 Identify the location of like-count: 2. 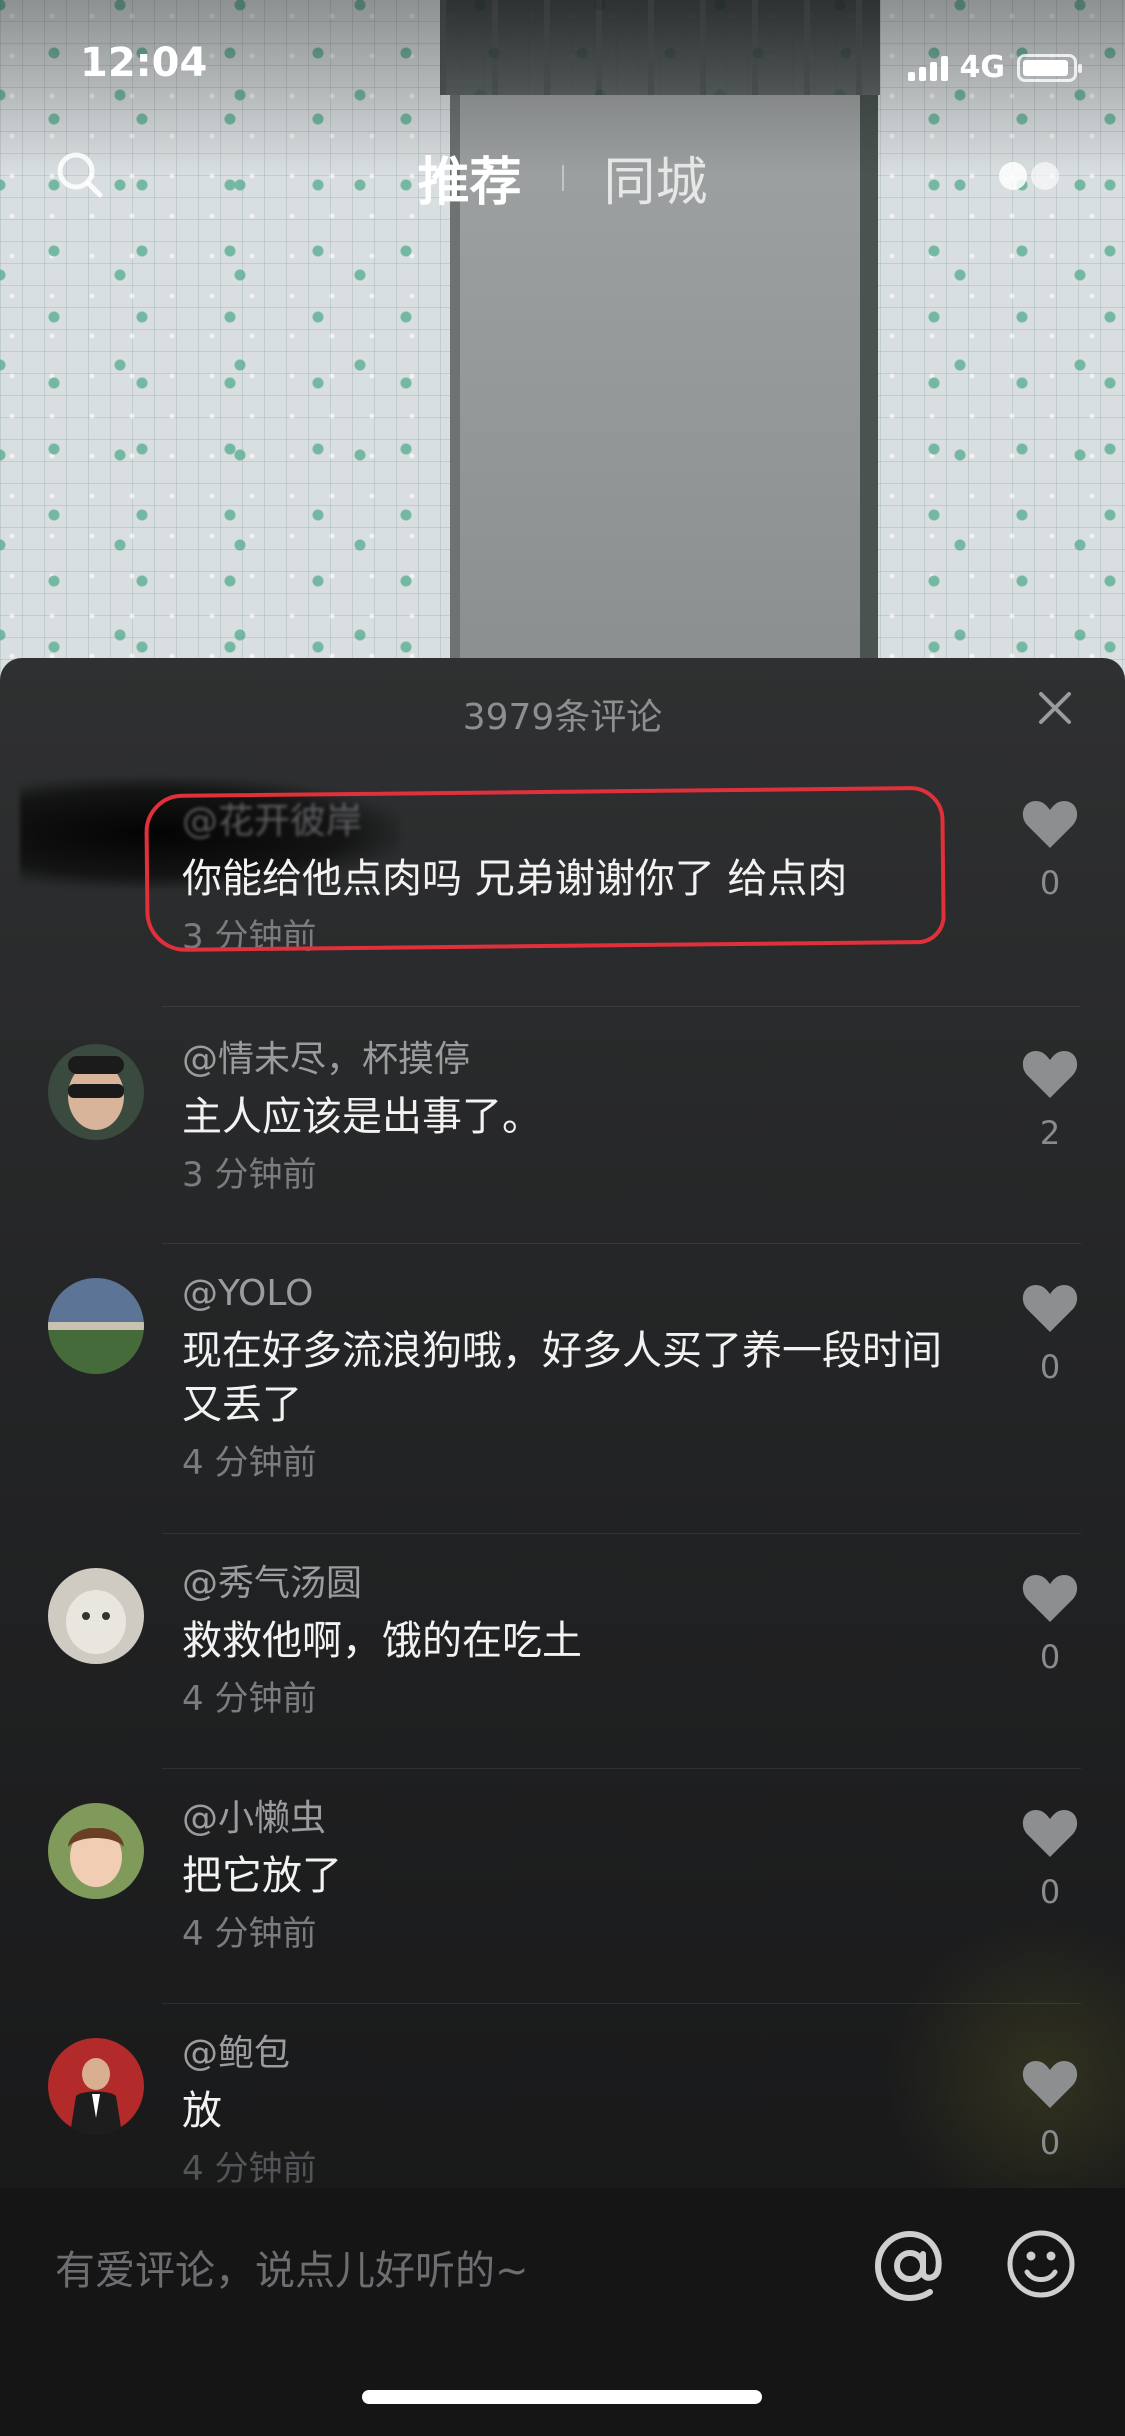
(1050, 1133).